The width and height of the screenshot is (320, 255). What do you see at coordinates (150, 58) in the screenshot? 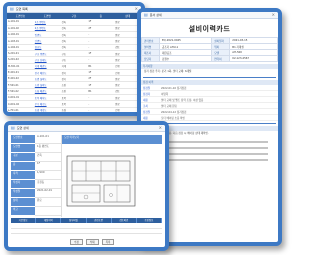
I see `info-label: 담당자` at bounding box center [150, 58].